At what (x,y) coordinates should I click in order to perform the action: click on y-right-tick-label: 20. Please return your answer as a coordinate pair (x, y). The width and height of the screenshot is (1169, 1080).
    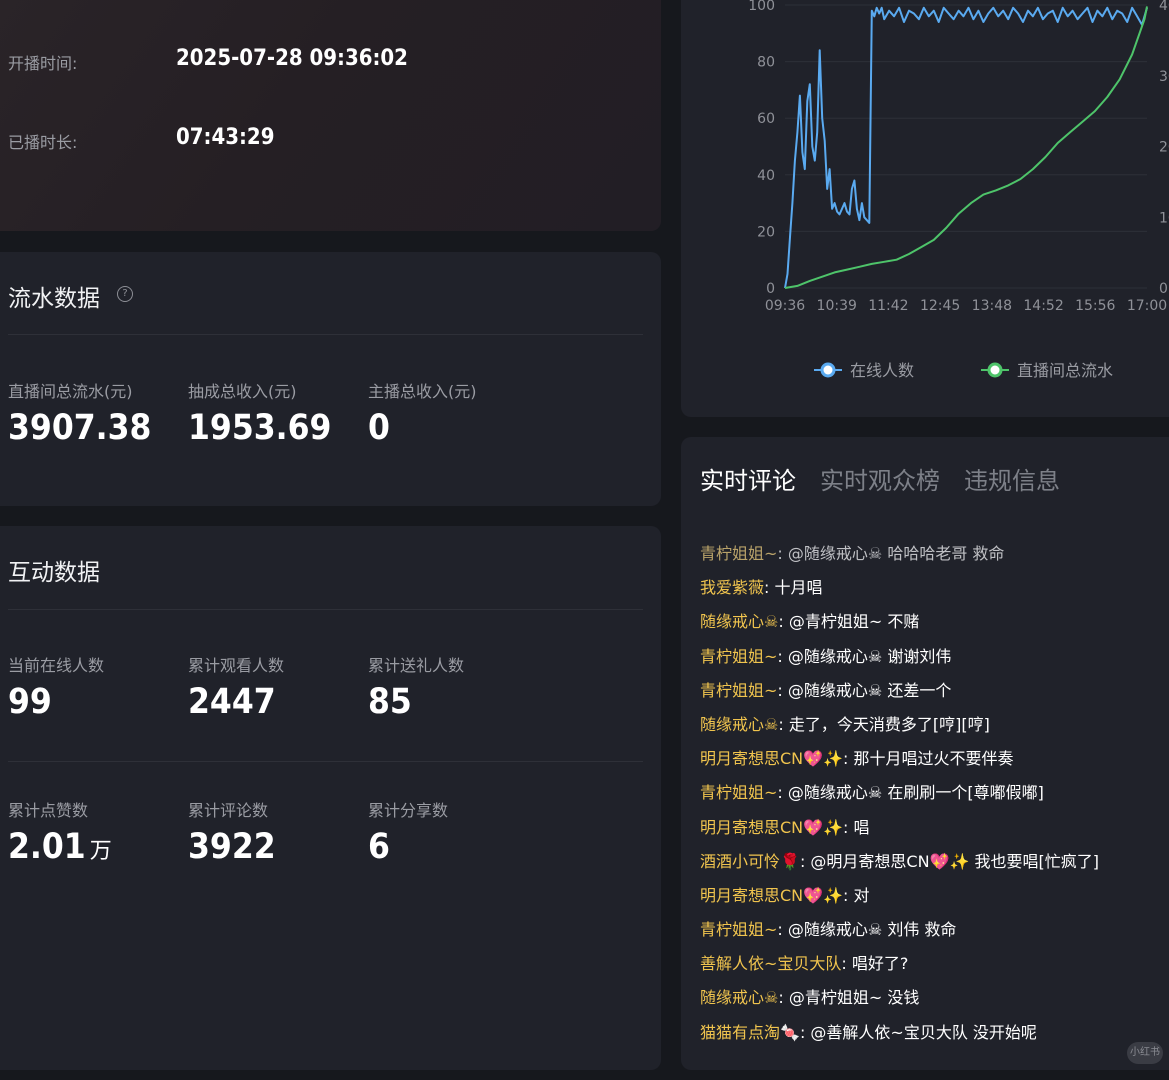
    Looking at the image, I should click on (1164, 148).